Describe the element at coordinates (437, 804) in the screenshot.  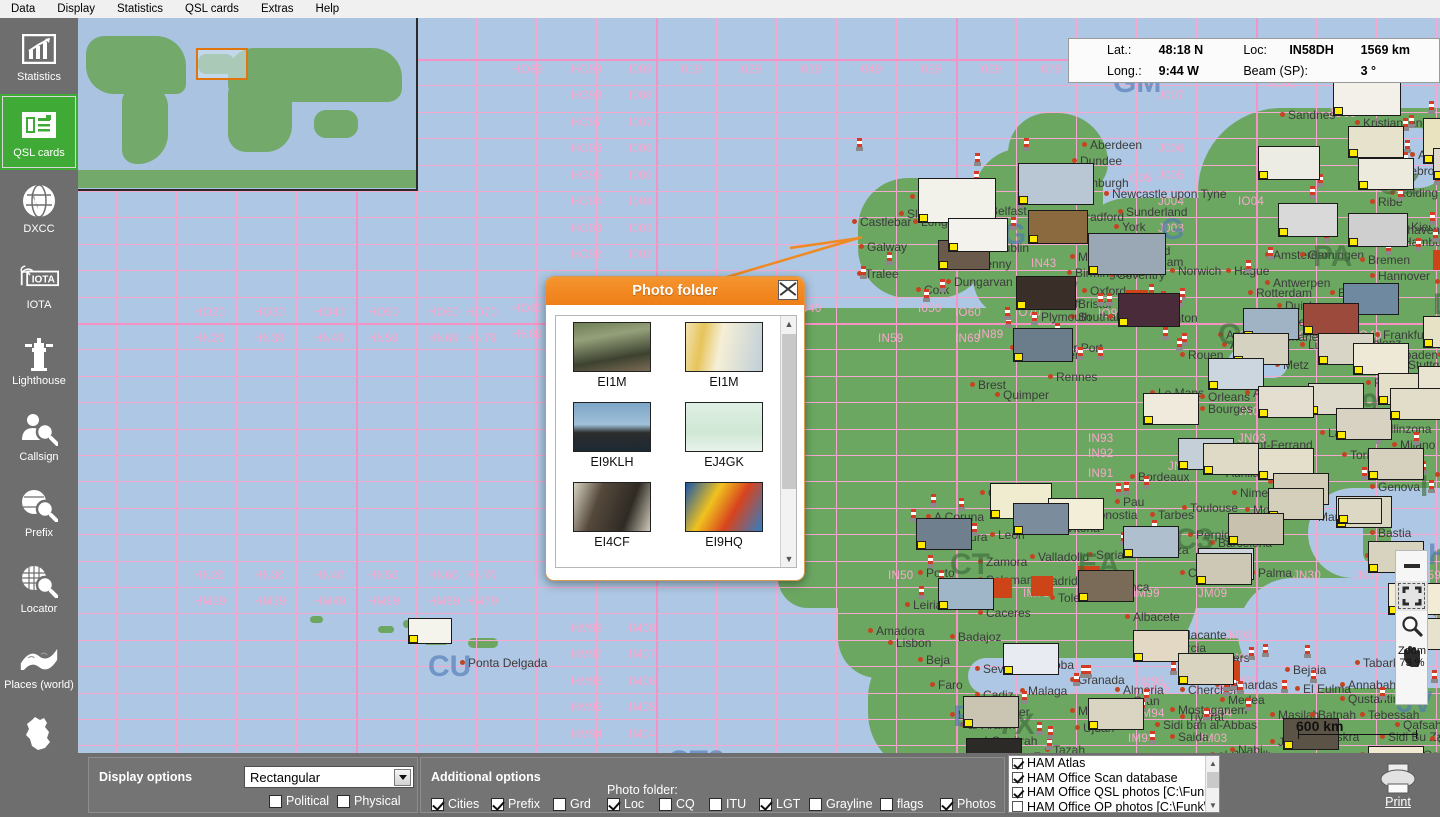
I see `checkbox-cities-box` at that location.